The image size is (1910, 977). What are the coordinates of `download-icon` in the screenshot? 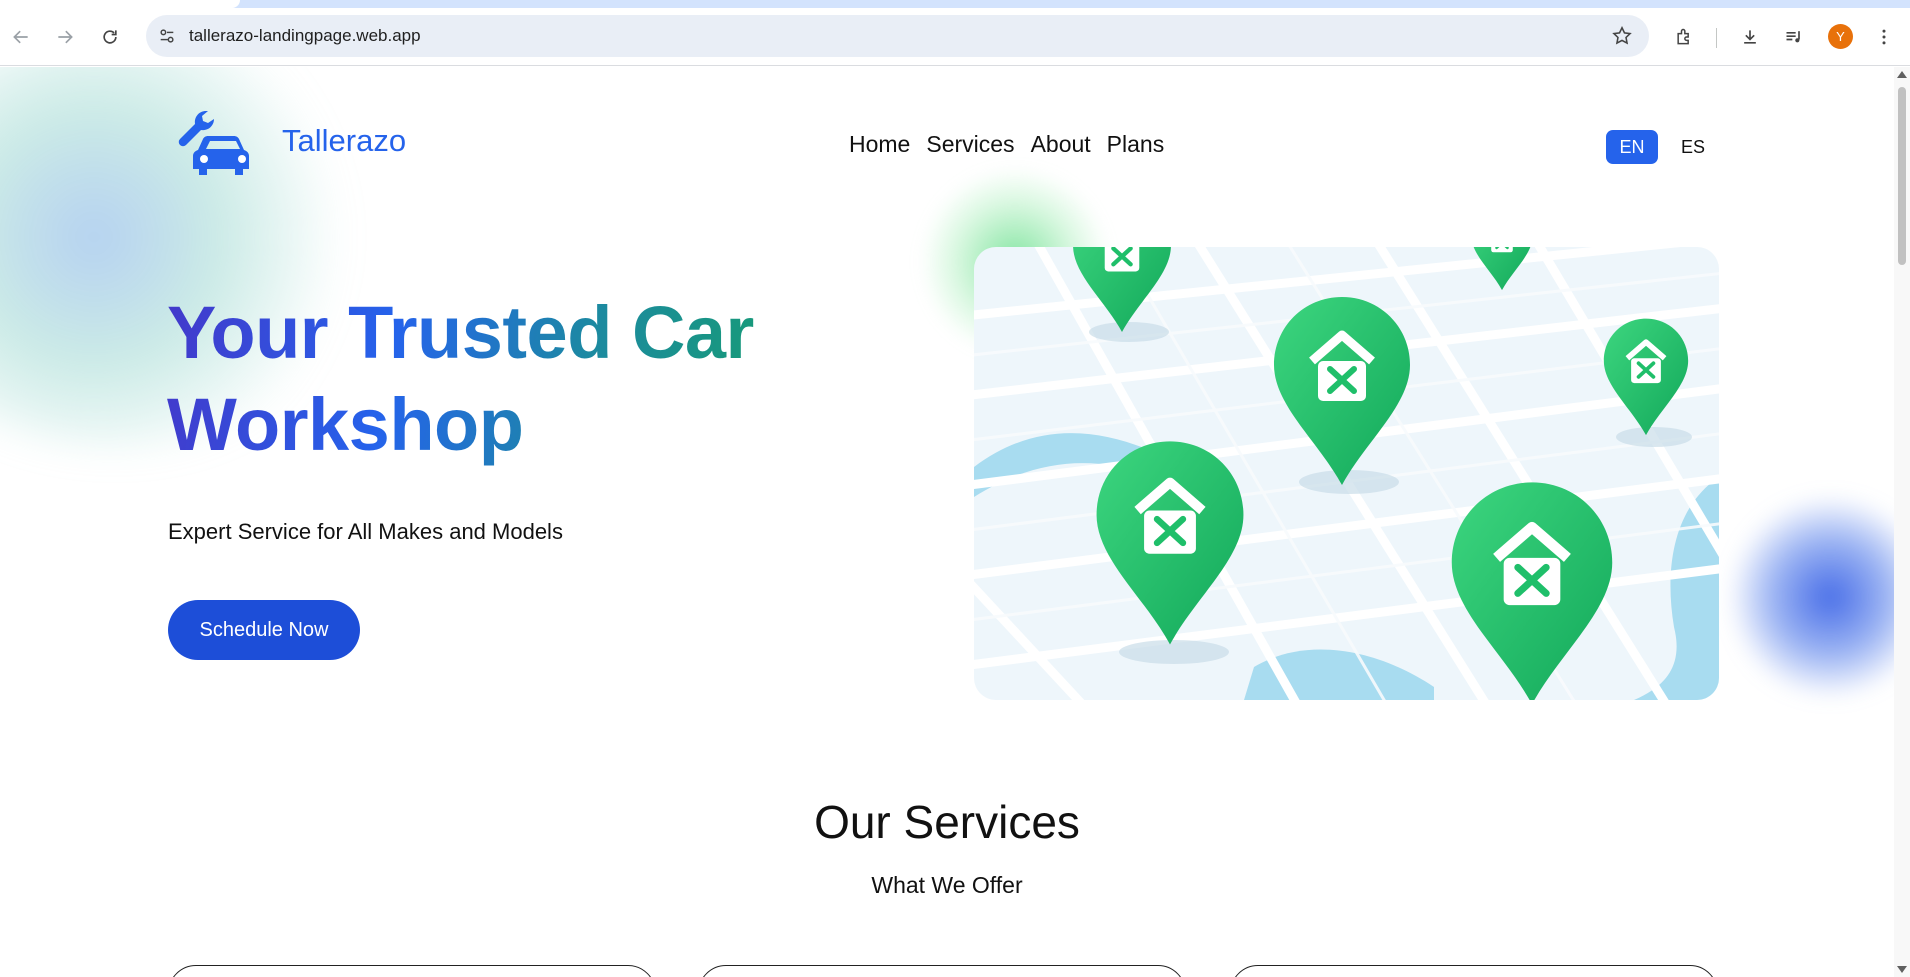 It's located at (1750, 37).